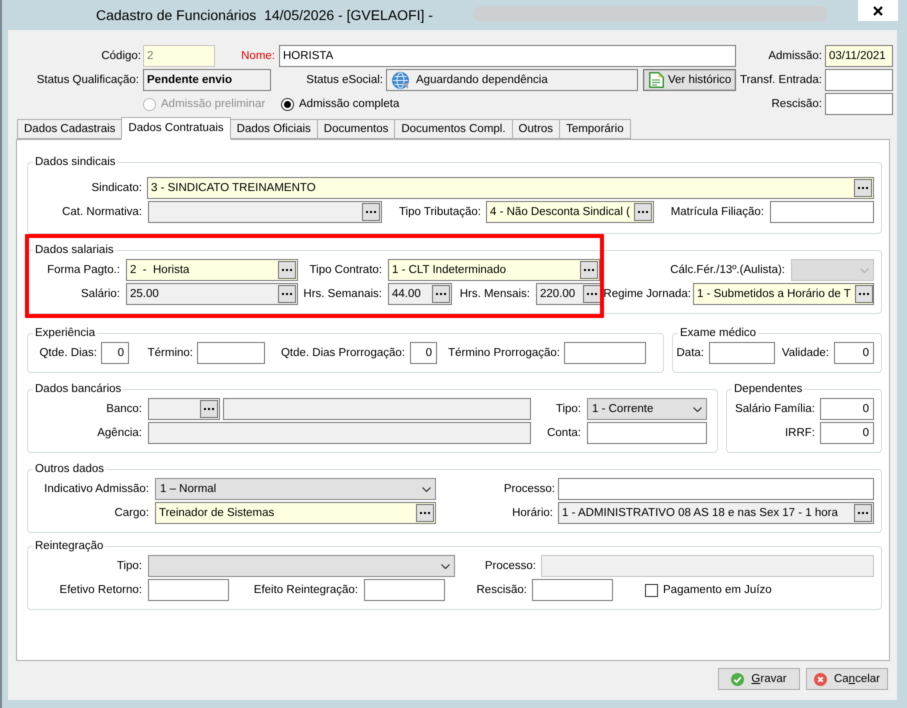 This screenshot has height=708, width=907. I want to click on field-label: Rescisão:, so click(797, 104).